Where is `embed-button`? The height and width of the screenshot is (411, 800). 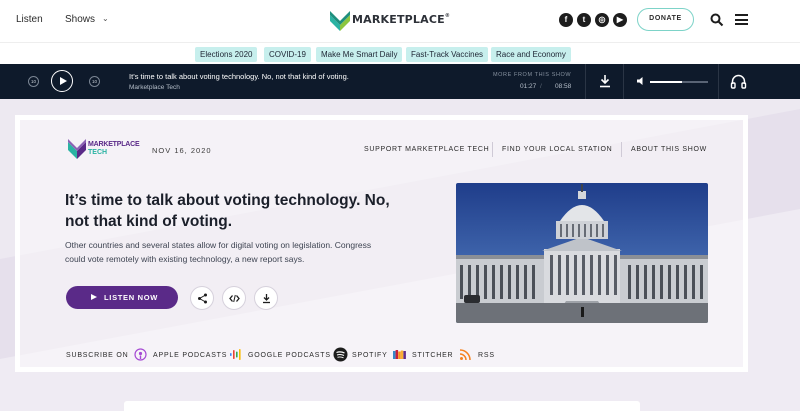
embed-button is located at coordinates (234, 298).